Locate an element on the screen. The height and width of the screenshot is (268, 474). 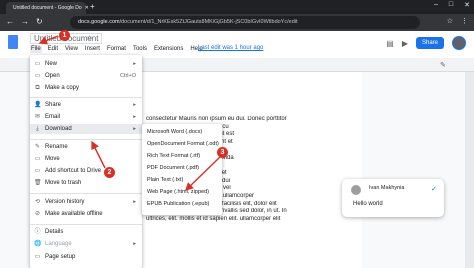
annotation-badge-3: 3 is located at coordinates (222, 152).